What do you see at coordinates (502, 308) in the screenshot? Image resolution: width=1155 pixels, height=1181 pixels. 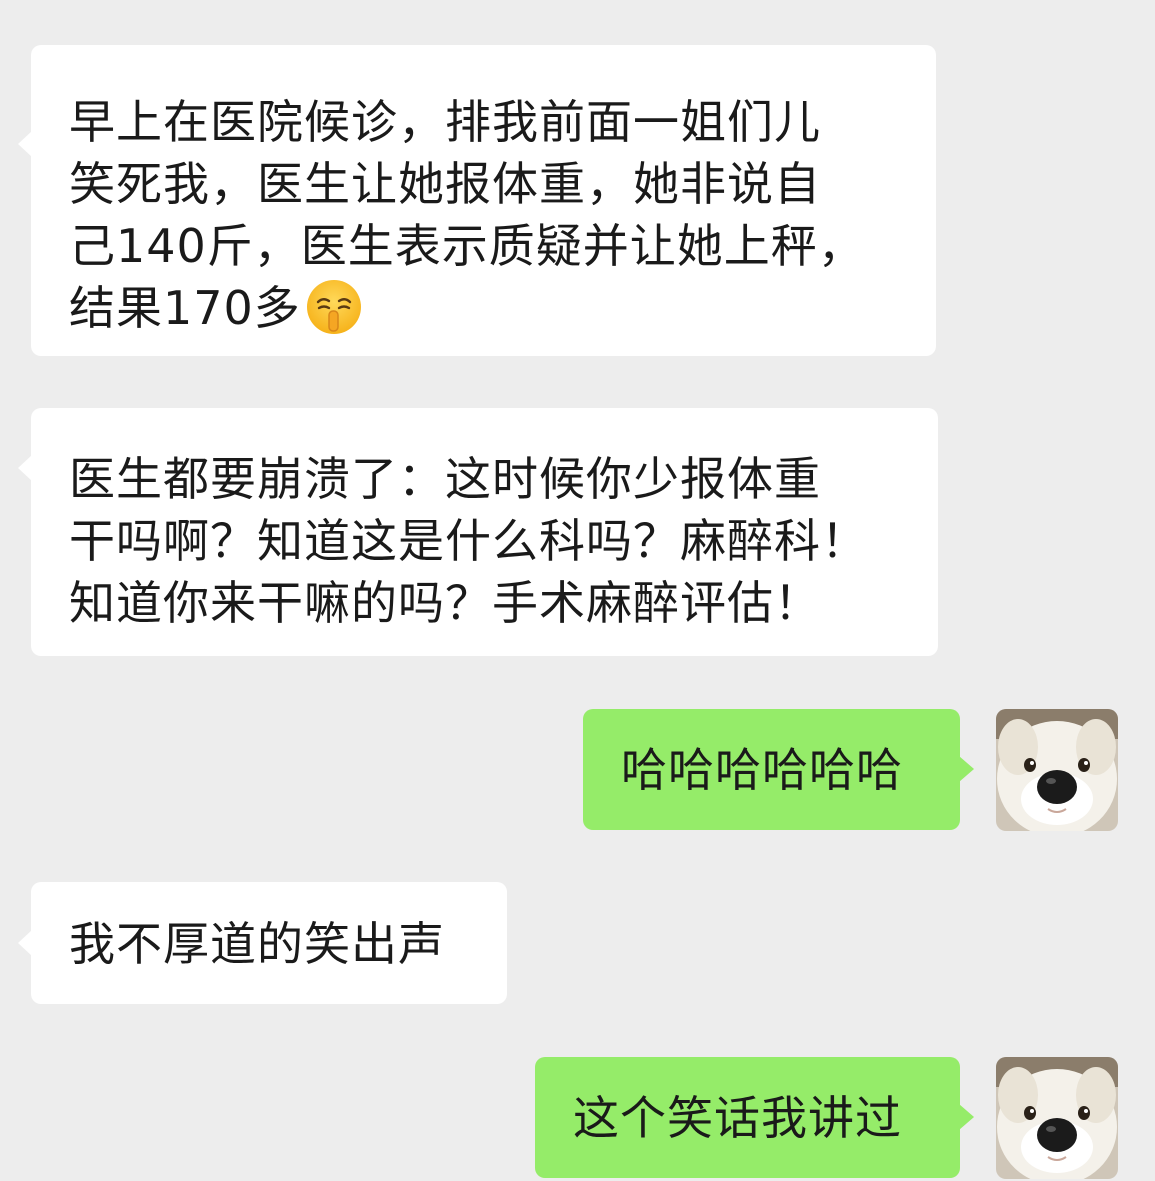 I see `message-text-line: 结果170多` at bounding box center [502, 308].